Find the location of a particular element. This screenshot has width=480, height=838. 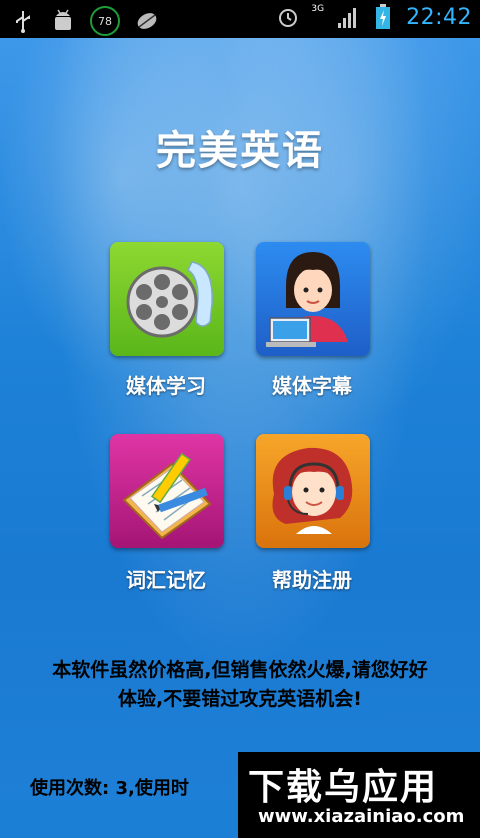

status-bar: 78 3G 22:42 is located at coordinates (240, 19).